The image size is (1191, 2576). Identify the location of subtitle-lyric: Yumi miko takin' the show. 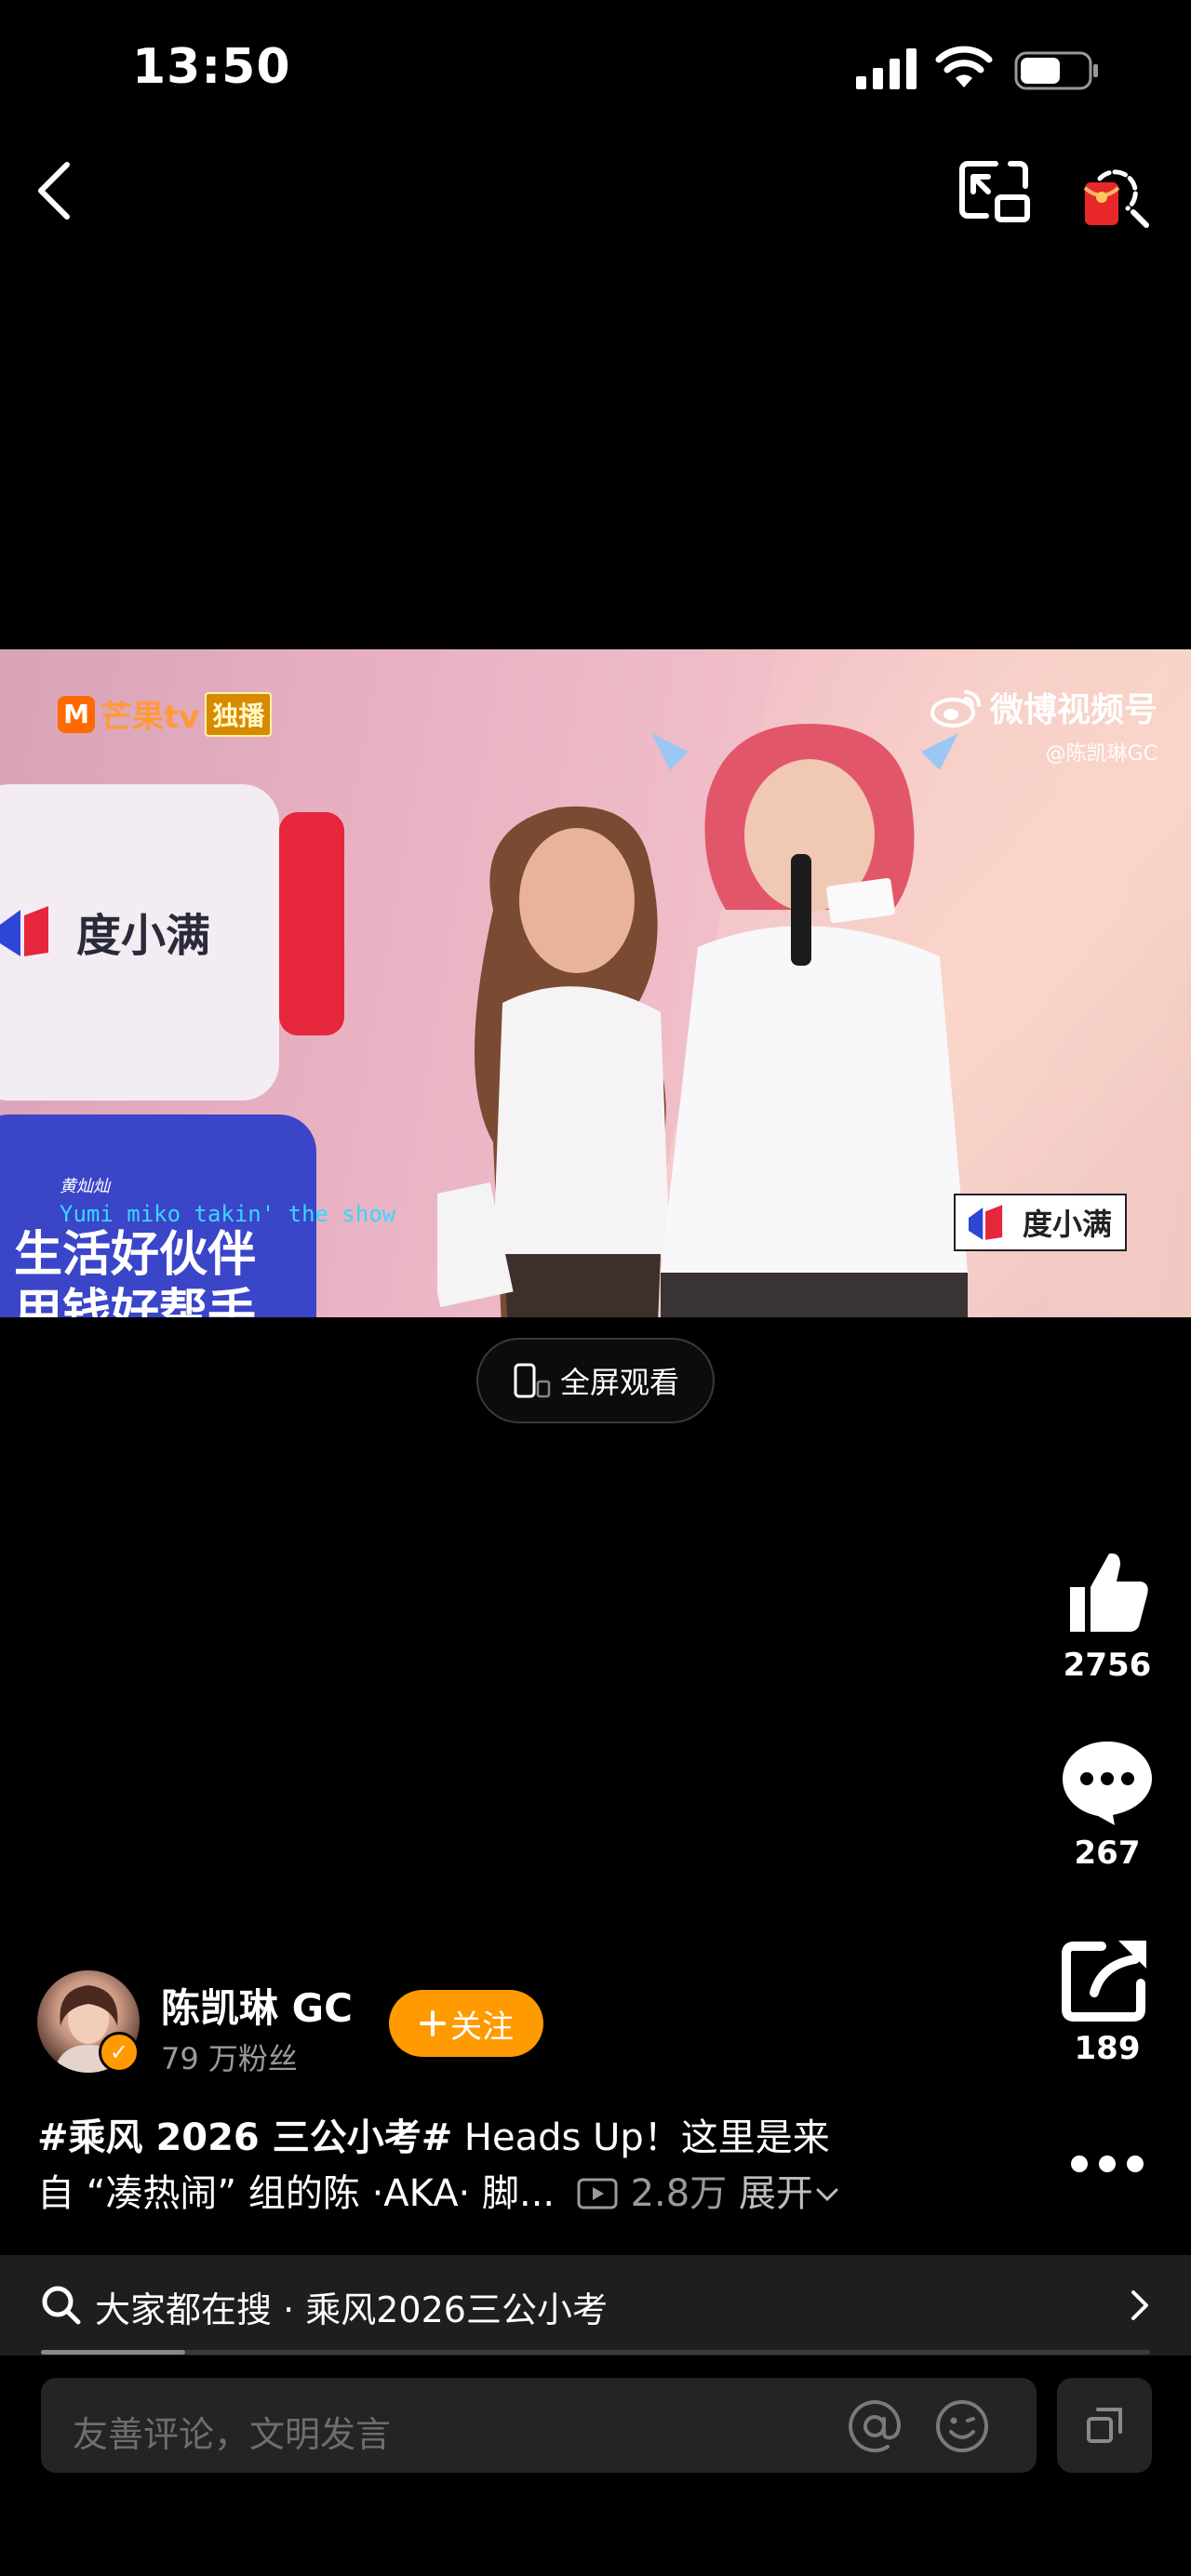
(228, 1214).